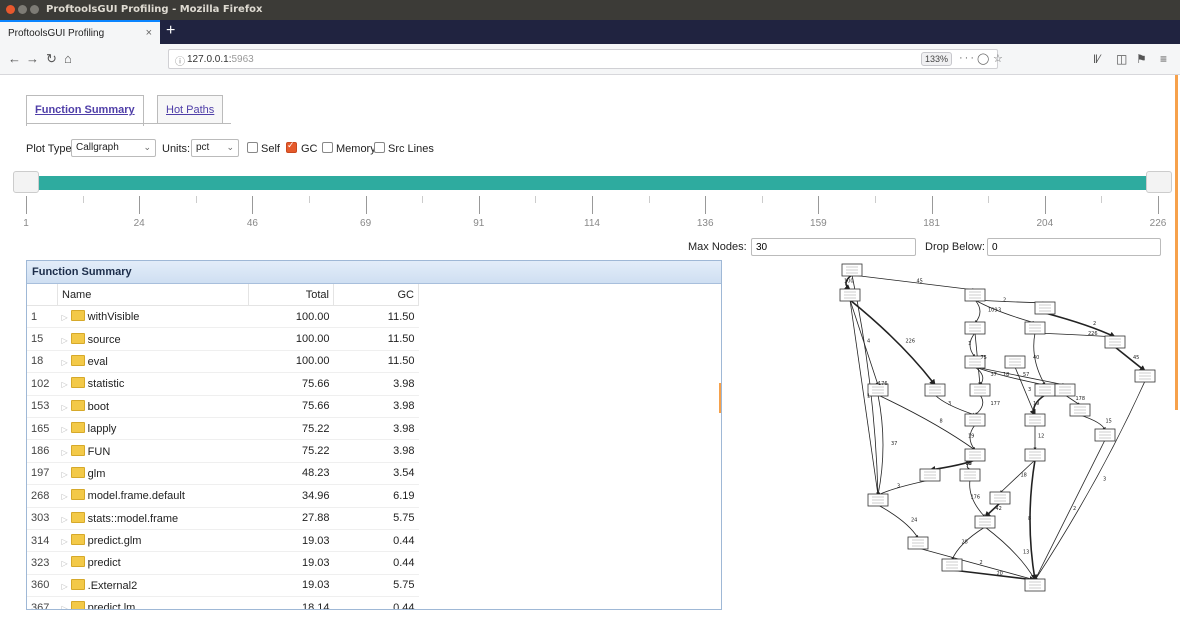  What do you see at coordinates (153, 602) in the screenshot?
I see `name-cell: ▷ predict.lm` at bounding box center [153, 602].